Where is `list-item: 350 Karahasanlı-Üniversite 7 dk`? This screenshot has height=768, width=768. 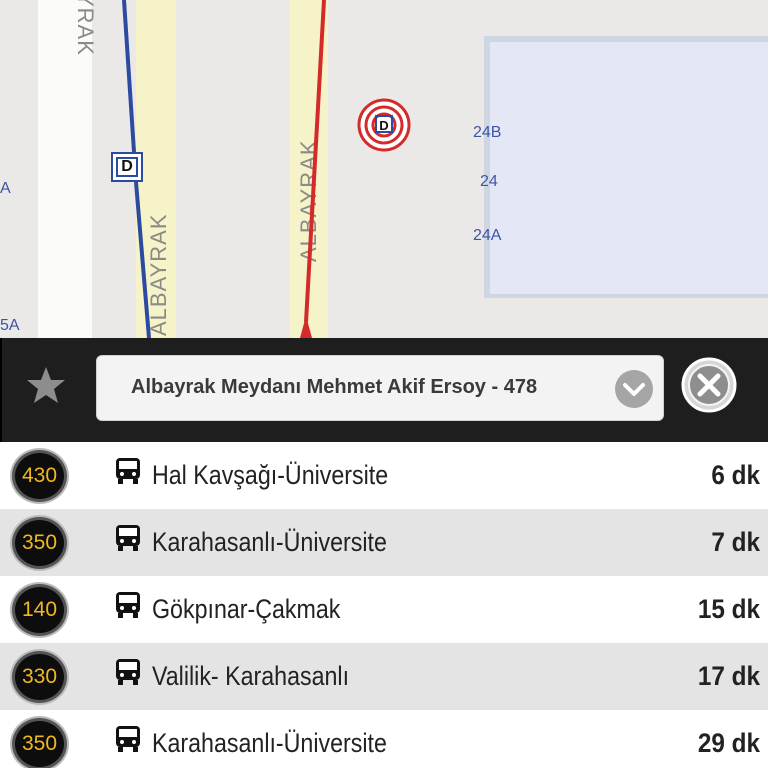 list-item: 350 Karahasanlı-Üniversite 7 dk is located at coordinates (384, 542).